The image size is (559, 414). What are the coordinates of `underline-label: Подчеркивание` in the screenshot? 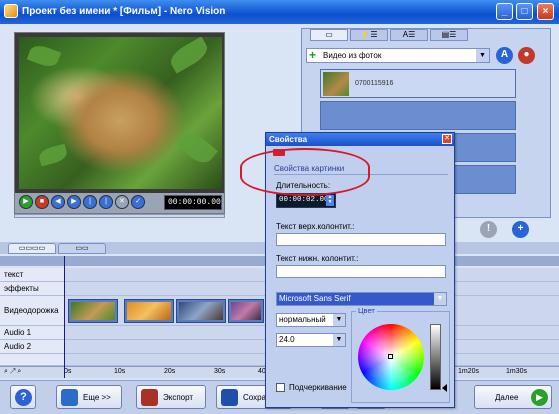 It's located at (318, 387).